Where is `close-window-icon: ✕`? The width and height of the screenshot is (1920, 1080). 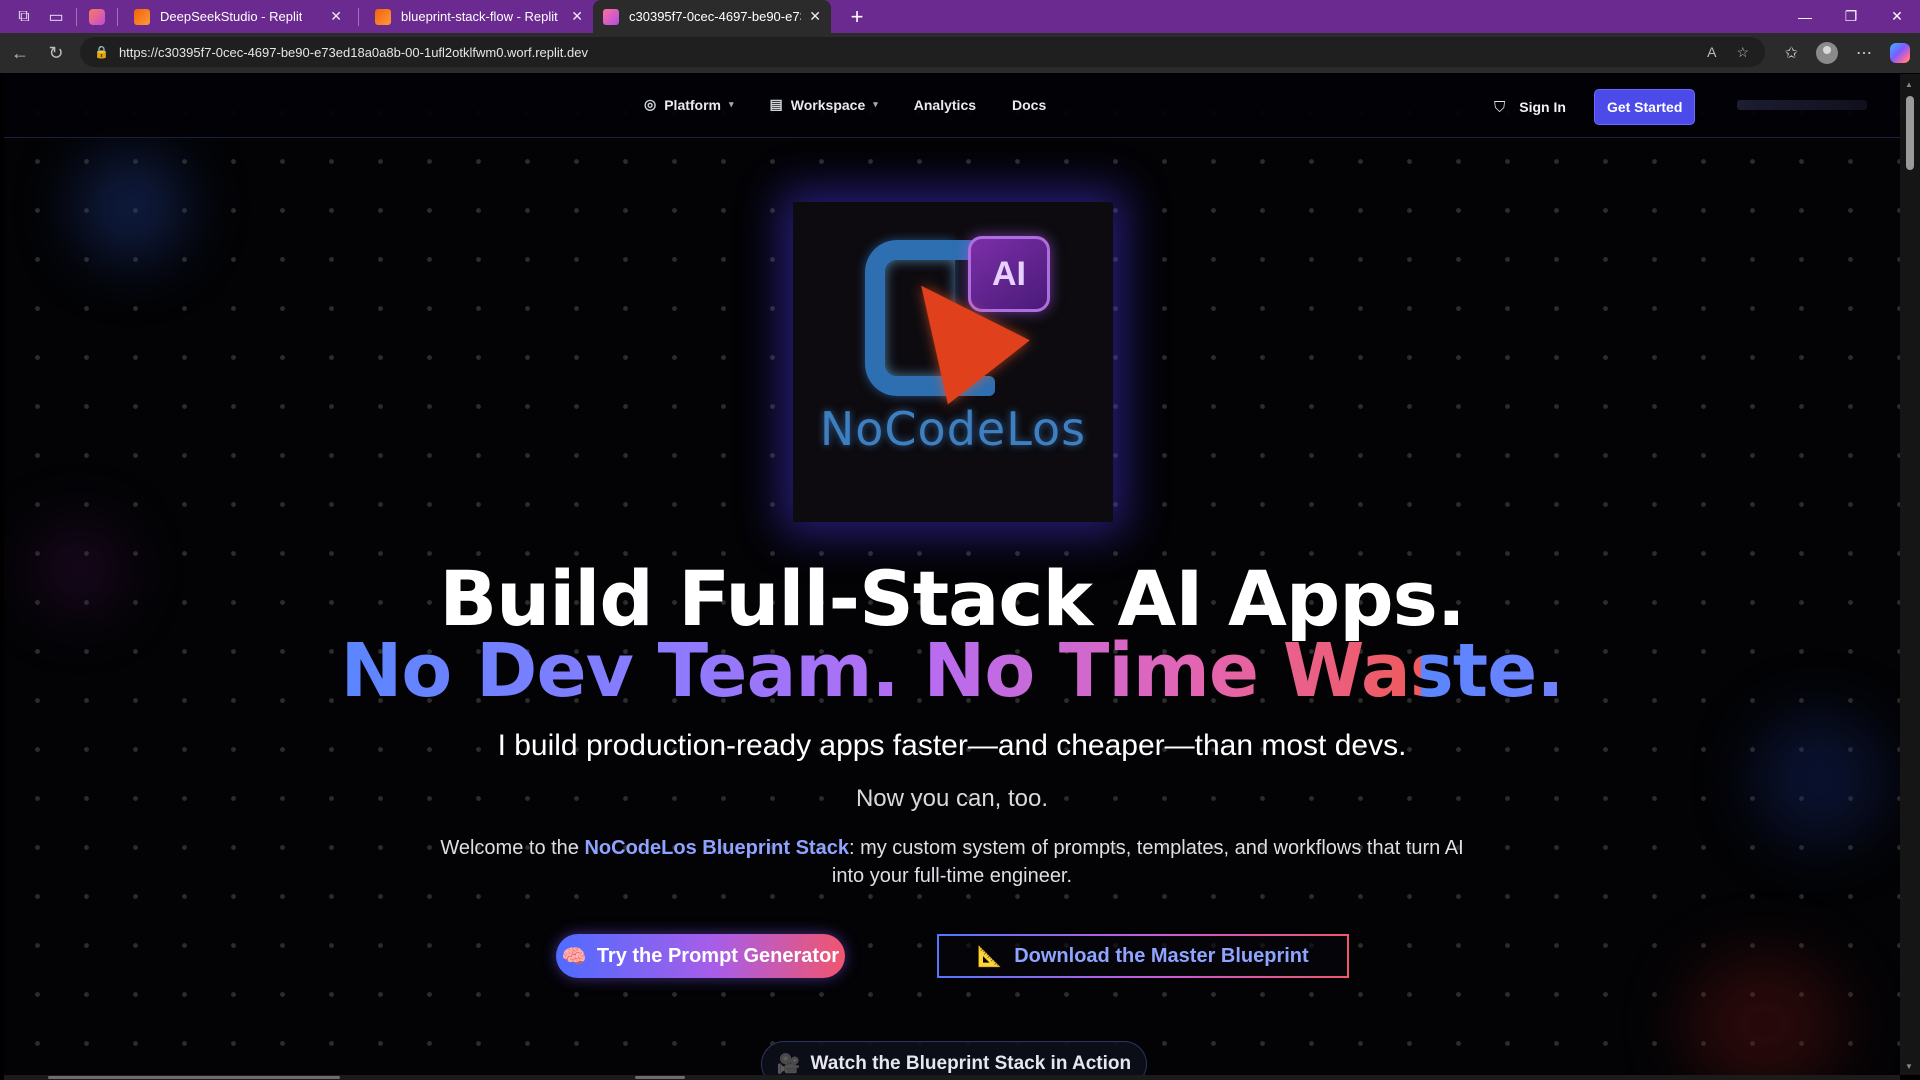 close-window-icon: ✕ is located at coordinates (1897, 16).